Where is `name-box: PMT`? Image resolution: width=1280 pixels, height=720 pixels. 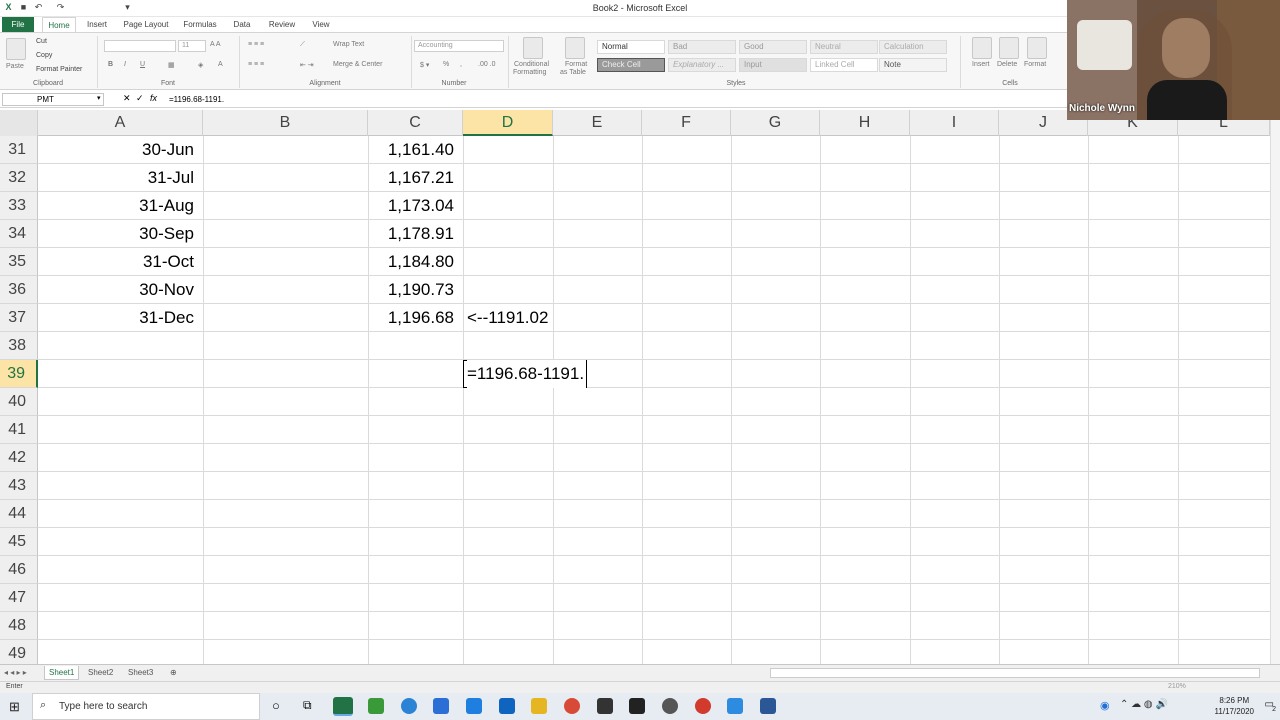 name-box: PMT is located at coordinates (53, 99).